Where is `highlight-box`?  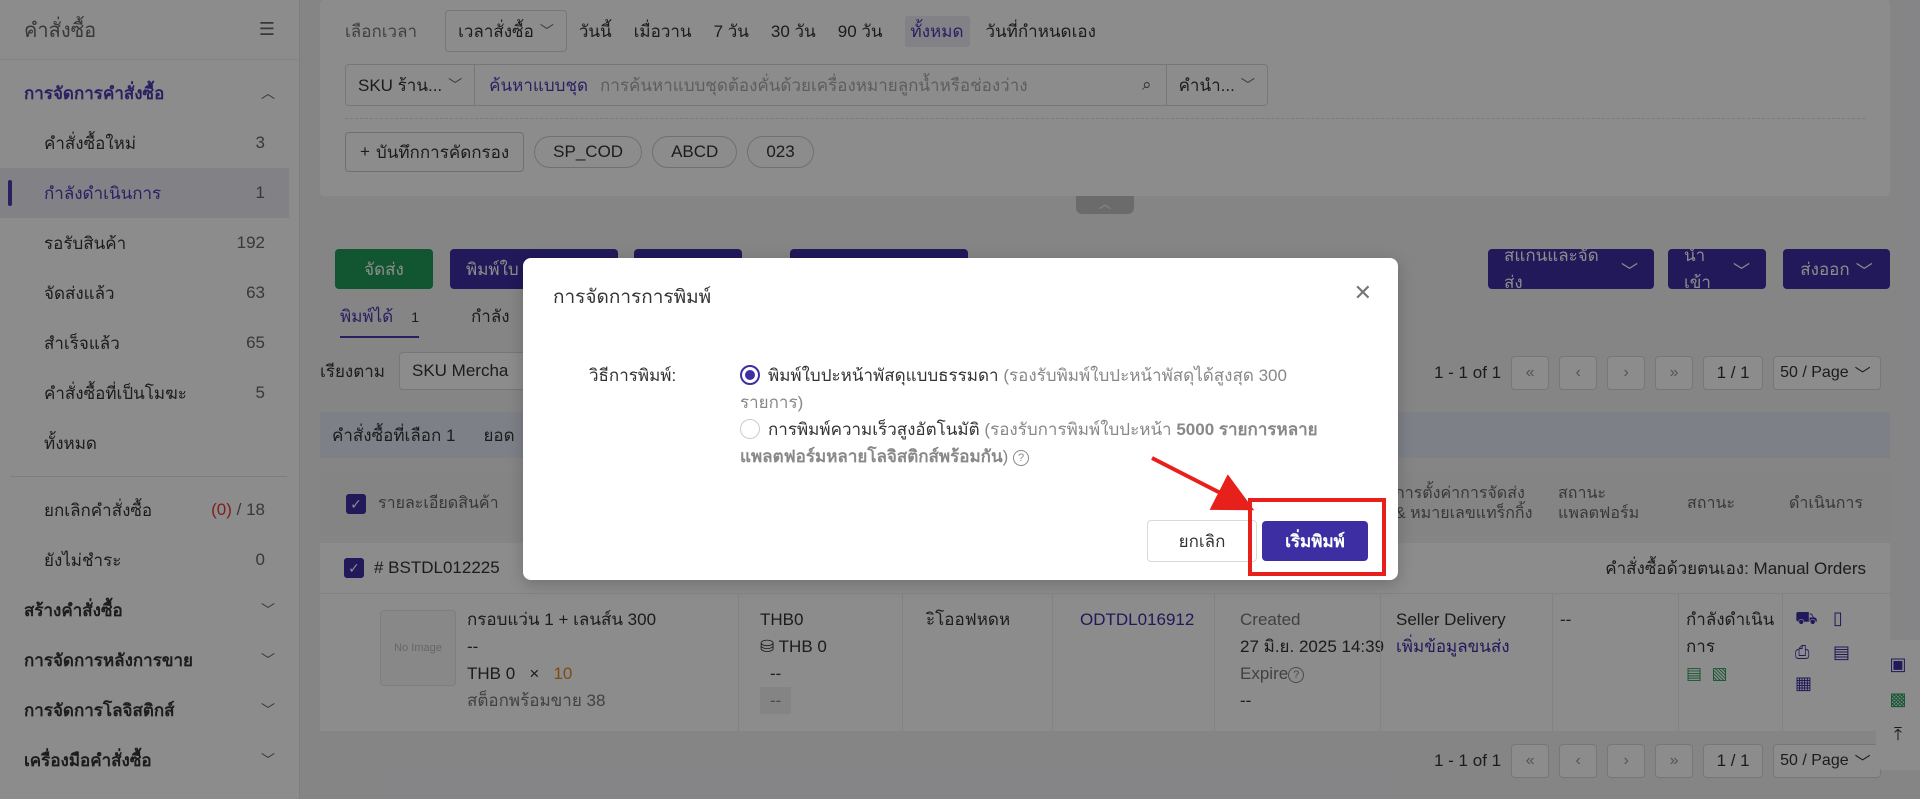 highlight-box is located at coordinates (1317, 537).